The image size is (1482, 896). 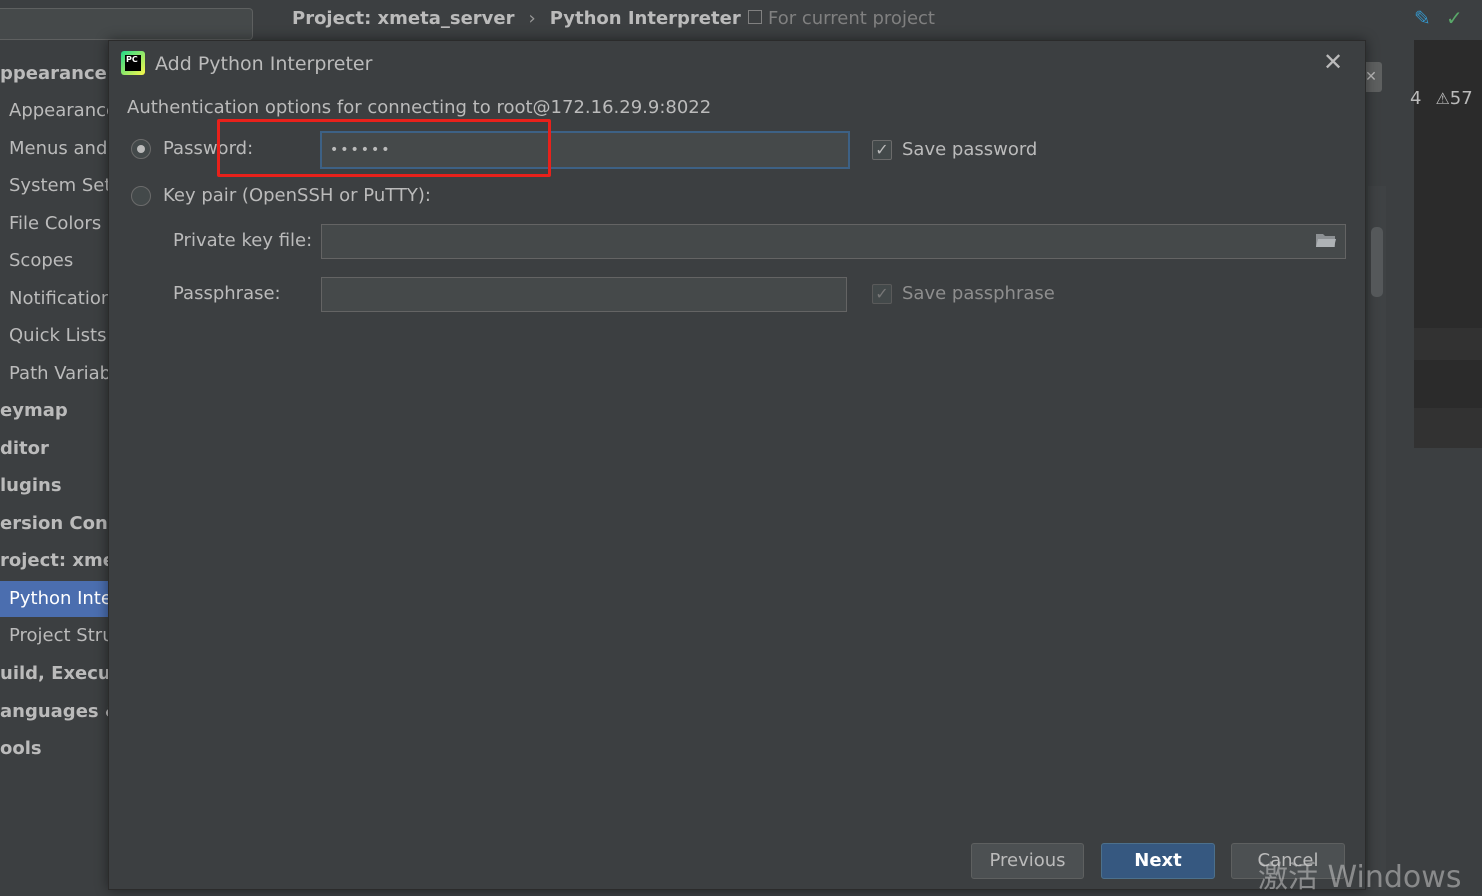 What do you see at coordinates (60, 712) in the screenshot?
I see `sidebar-item: anguages &` at bounding box center [60, 712].